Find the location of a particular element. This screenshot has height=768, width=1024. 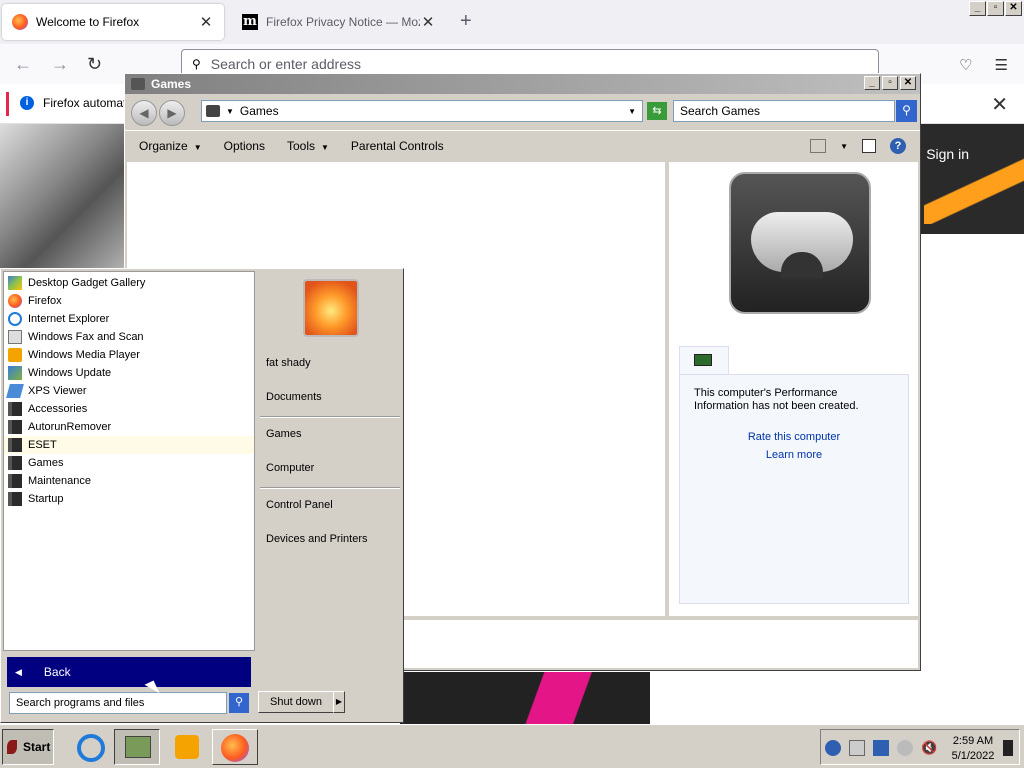

program-label: XPS Viewer is located at coordinates (57, 391).